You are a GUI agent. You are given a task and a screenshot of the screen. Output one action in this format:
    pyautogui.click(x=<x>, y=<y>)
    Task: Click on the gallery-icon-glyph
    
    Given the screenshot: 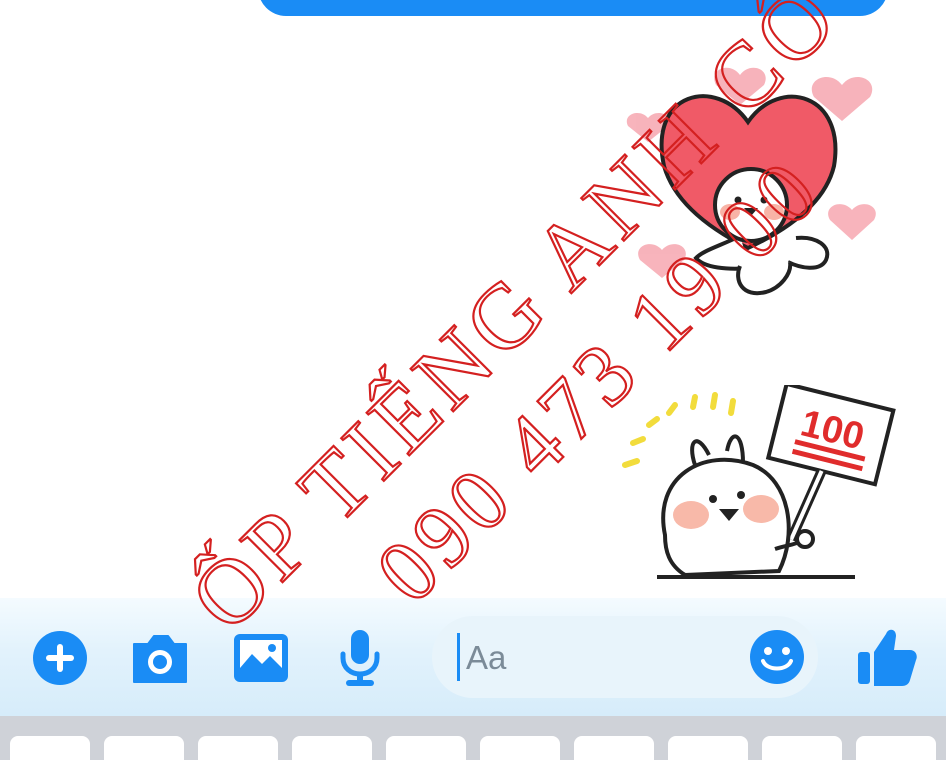 What is the action you would take?
    pyautogui.click(x=261, y=658)
    